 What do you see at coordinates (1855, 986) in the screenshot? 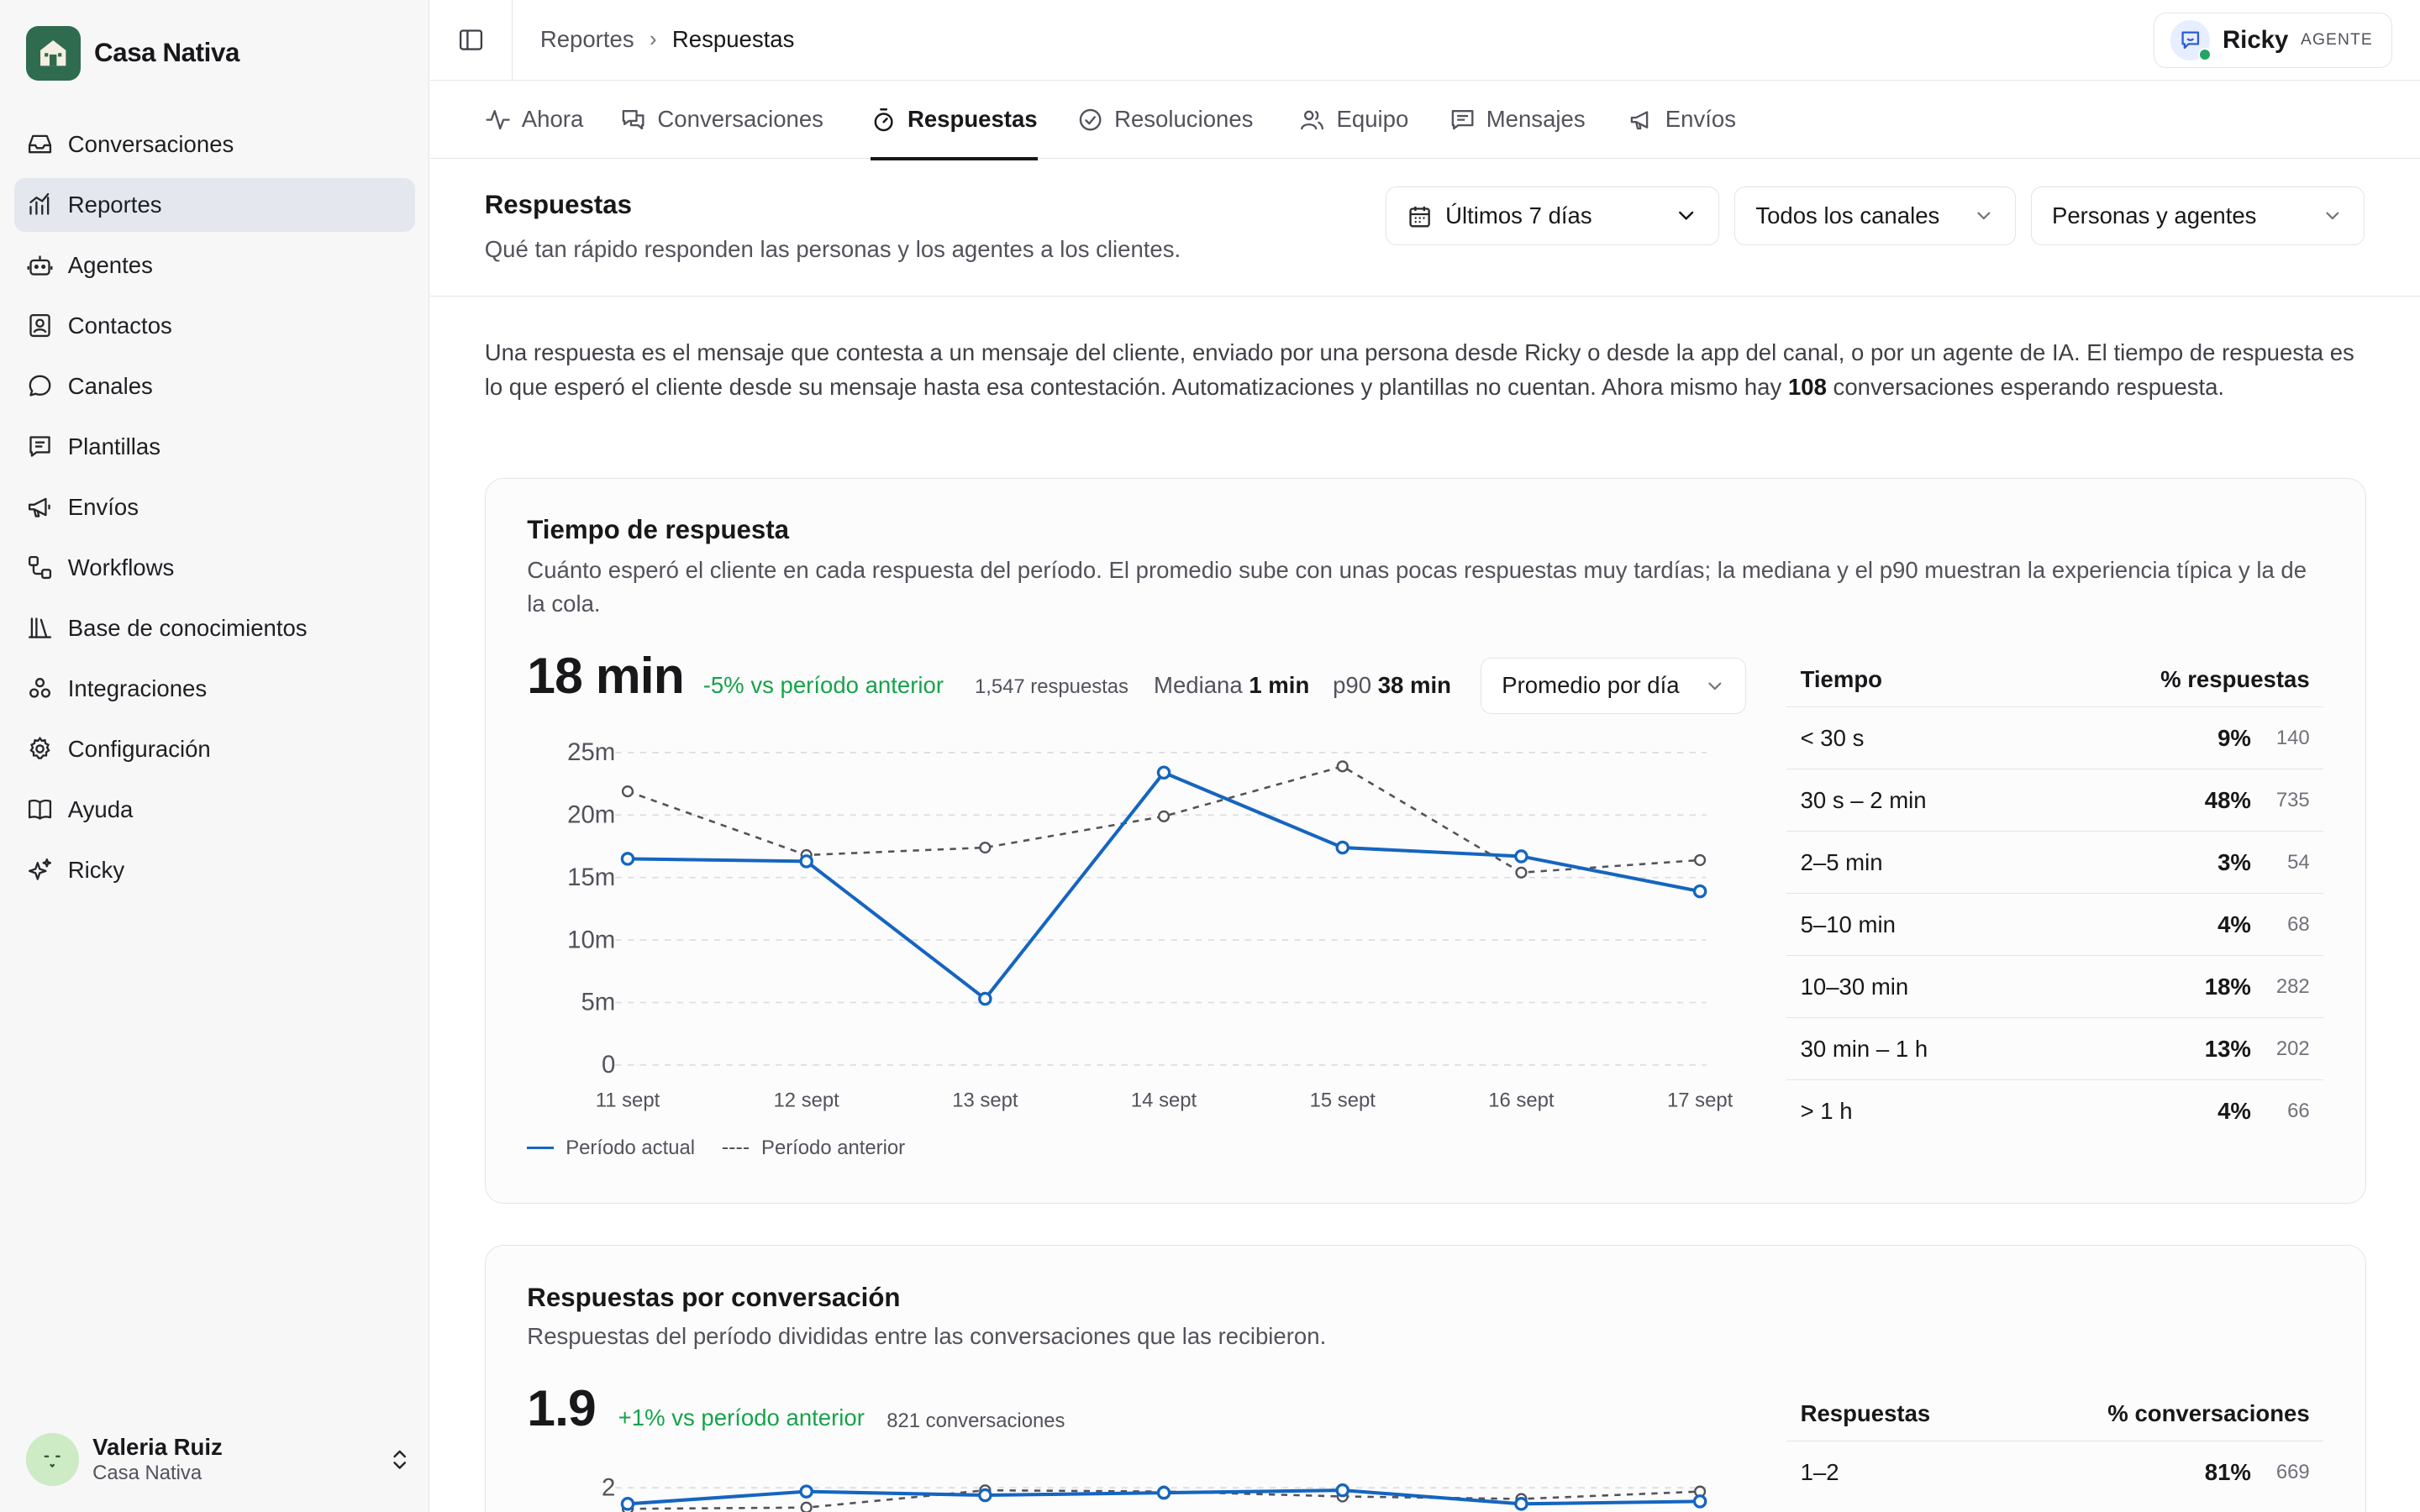
I see `row-label: 10–30 min` at bounding box center [1855, 986].